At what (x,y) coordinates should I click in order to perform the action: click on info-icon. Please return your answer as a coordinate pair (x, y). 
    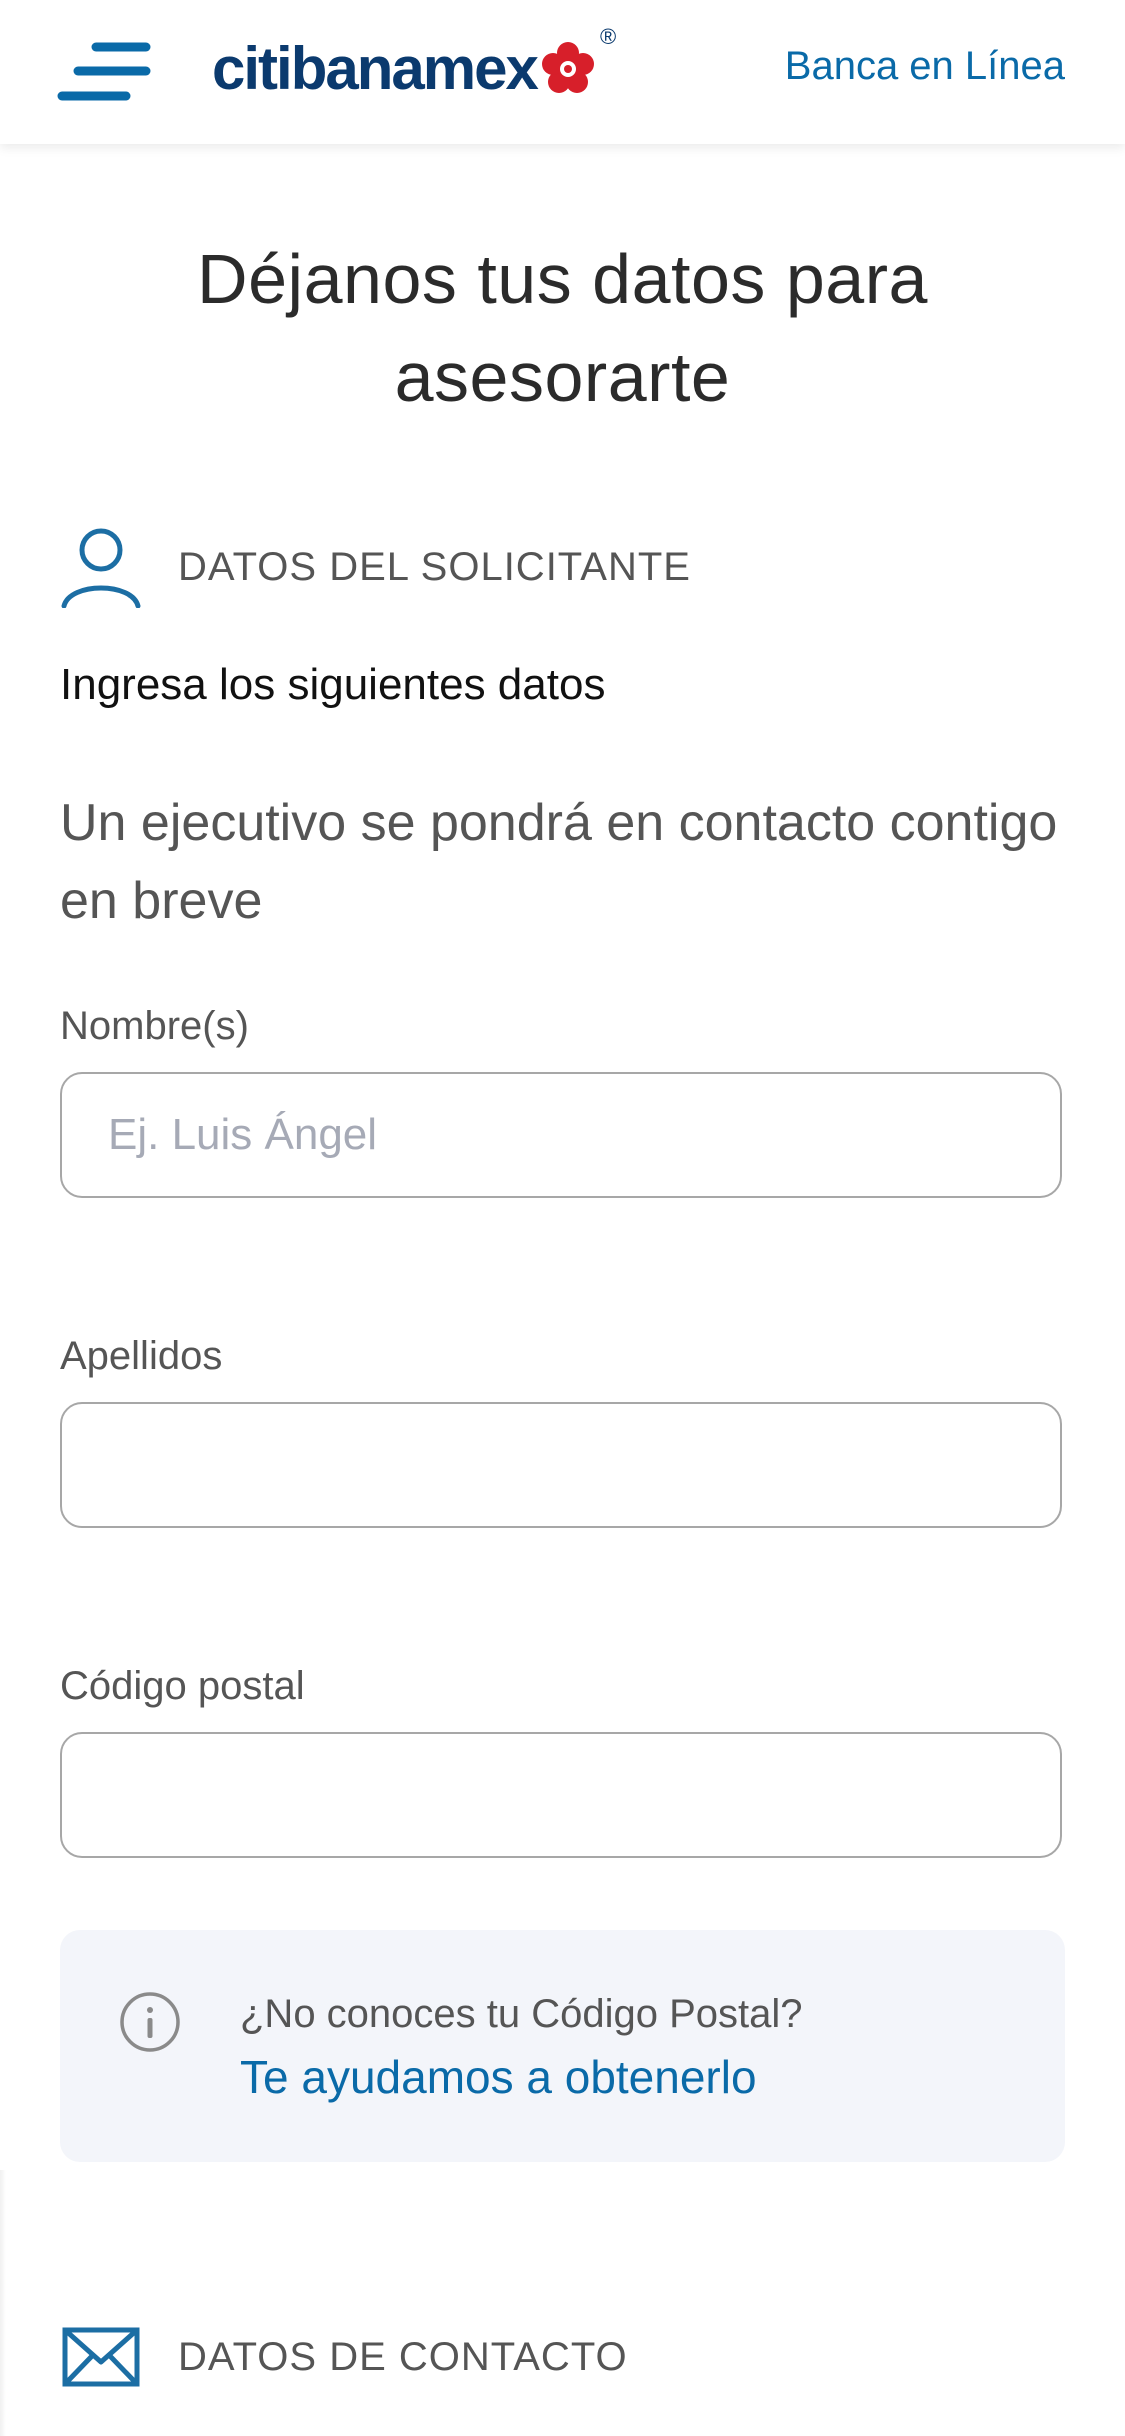
    Looking at the image, I should click on (150, 2022).